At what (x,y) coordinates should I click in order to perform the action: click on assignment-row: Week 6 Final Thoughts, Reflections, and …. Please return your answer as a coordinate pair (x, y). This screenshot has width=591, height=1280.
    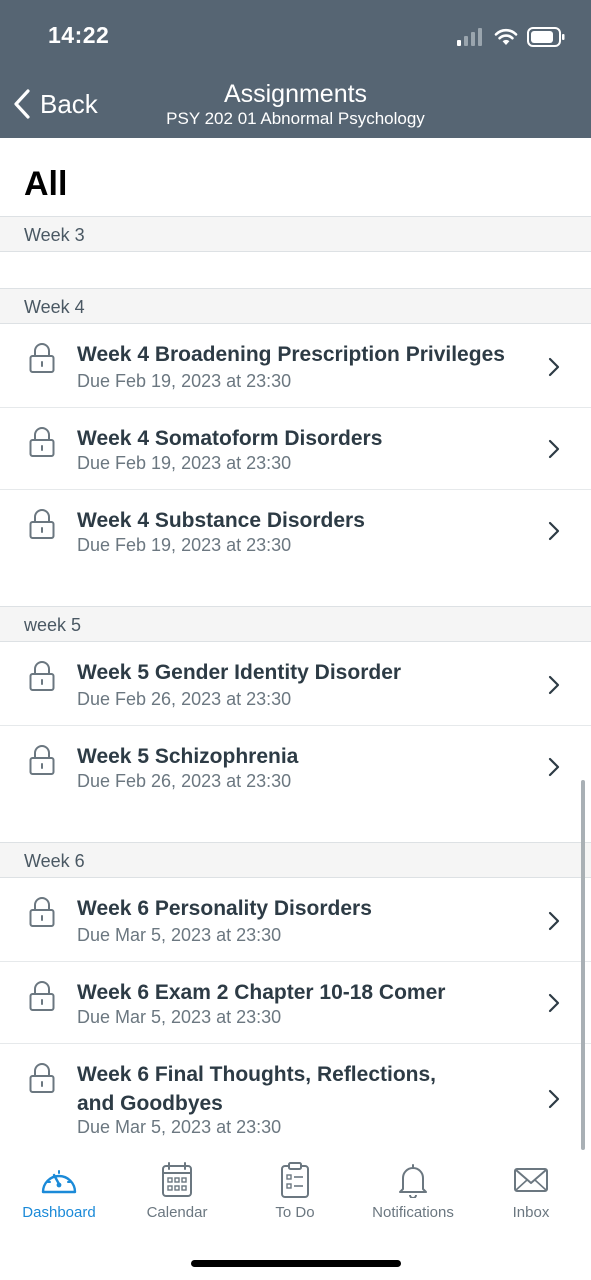
    Looking at the image, I should click on (295, 1098).